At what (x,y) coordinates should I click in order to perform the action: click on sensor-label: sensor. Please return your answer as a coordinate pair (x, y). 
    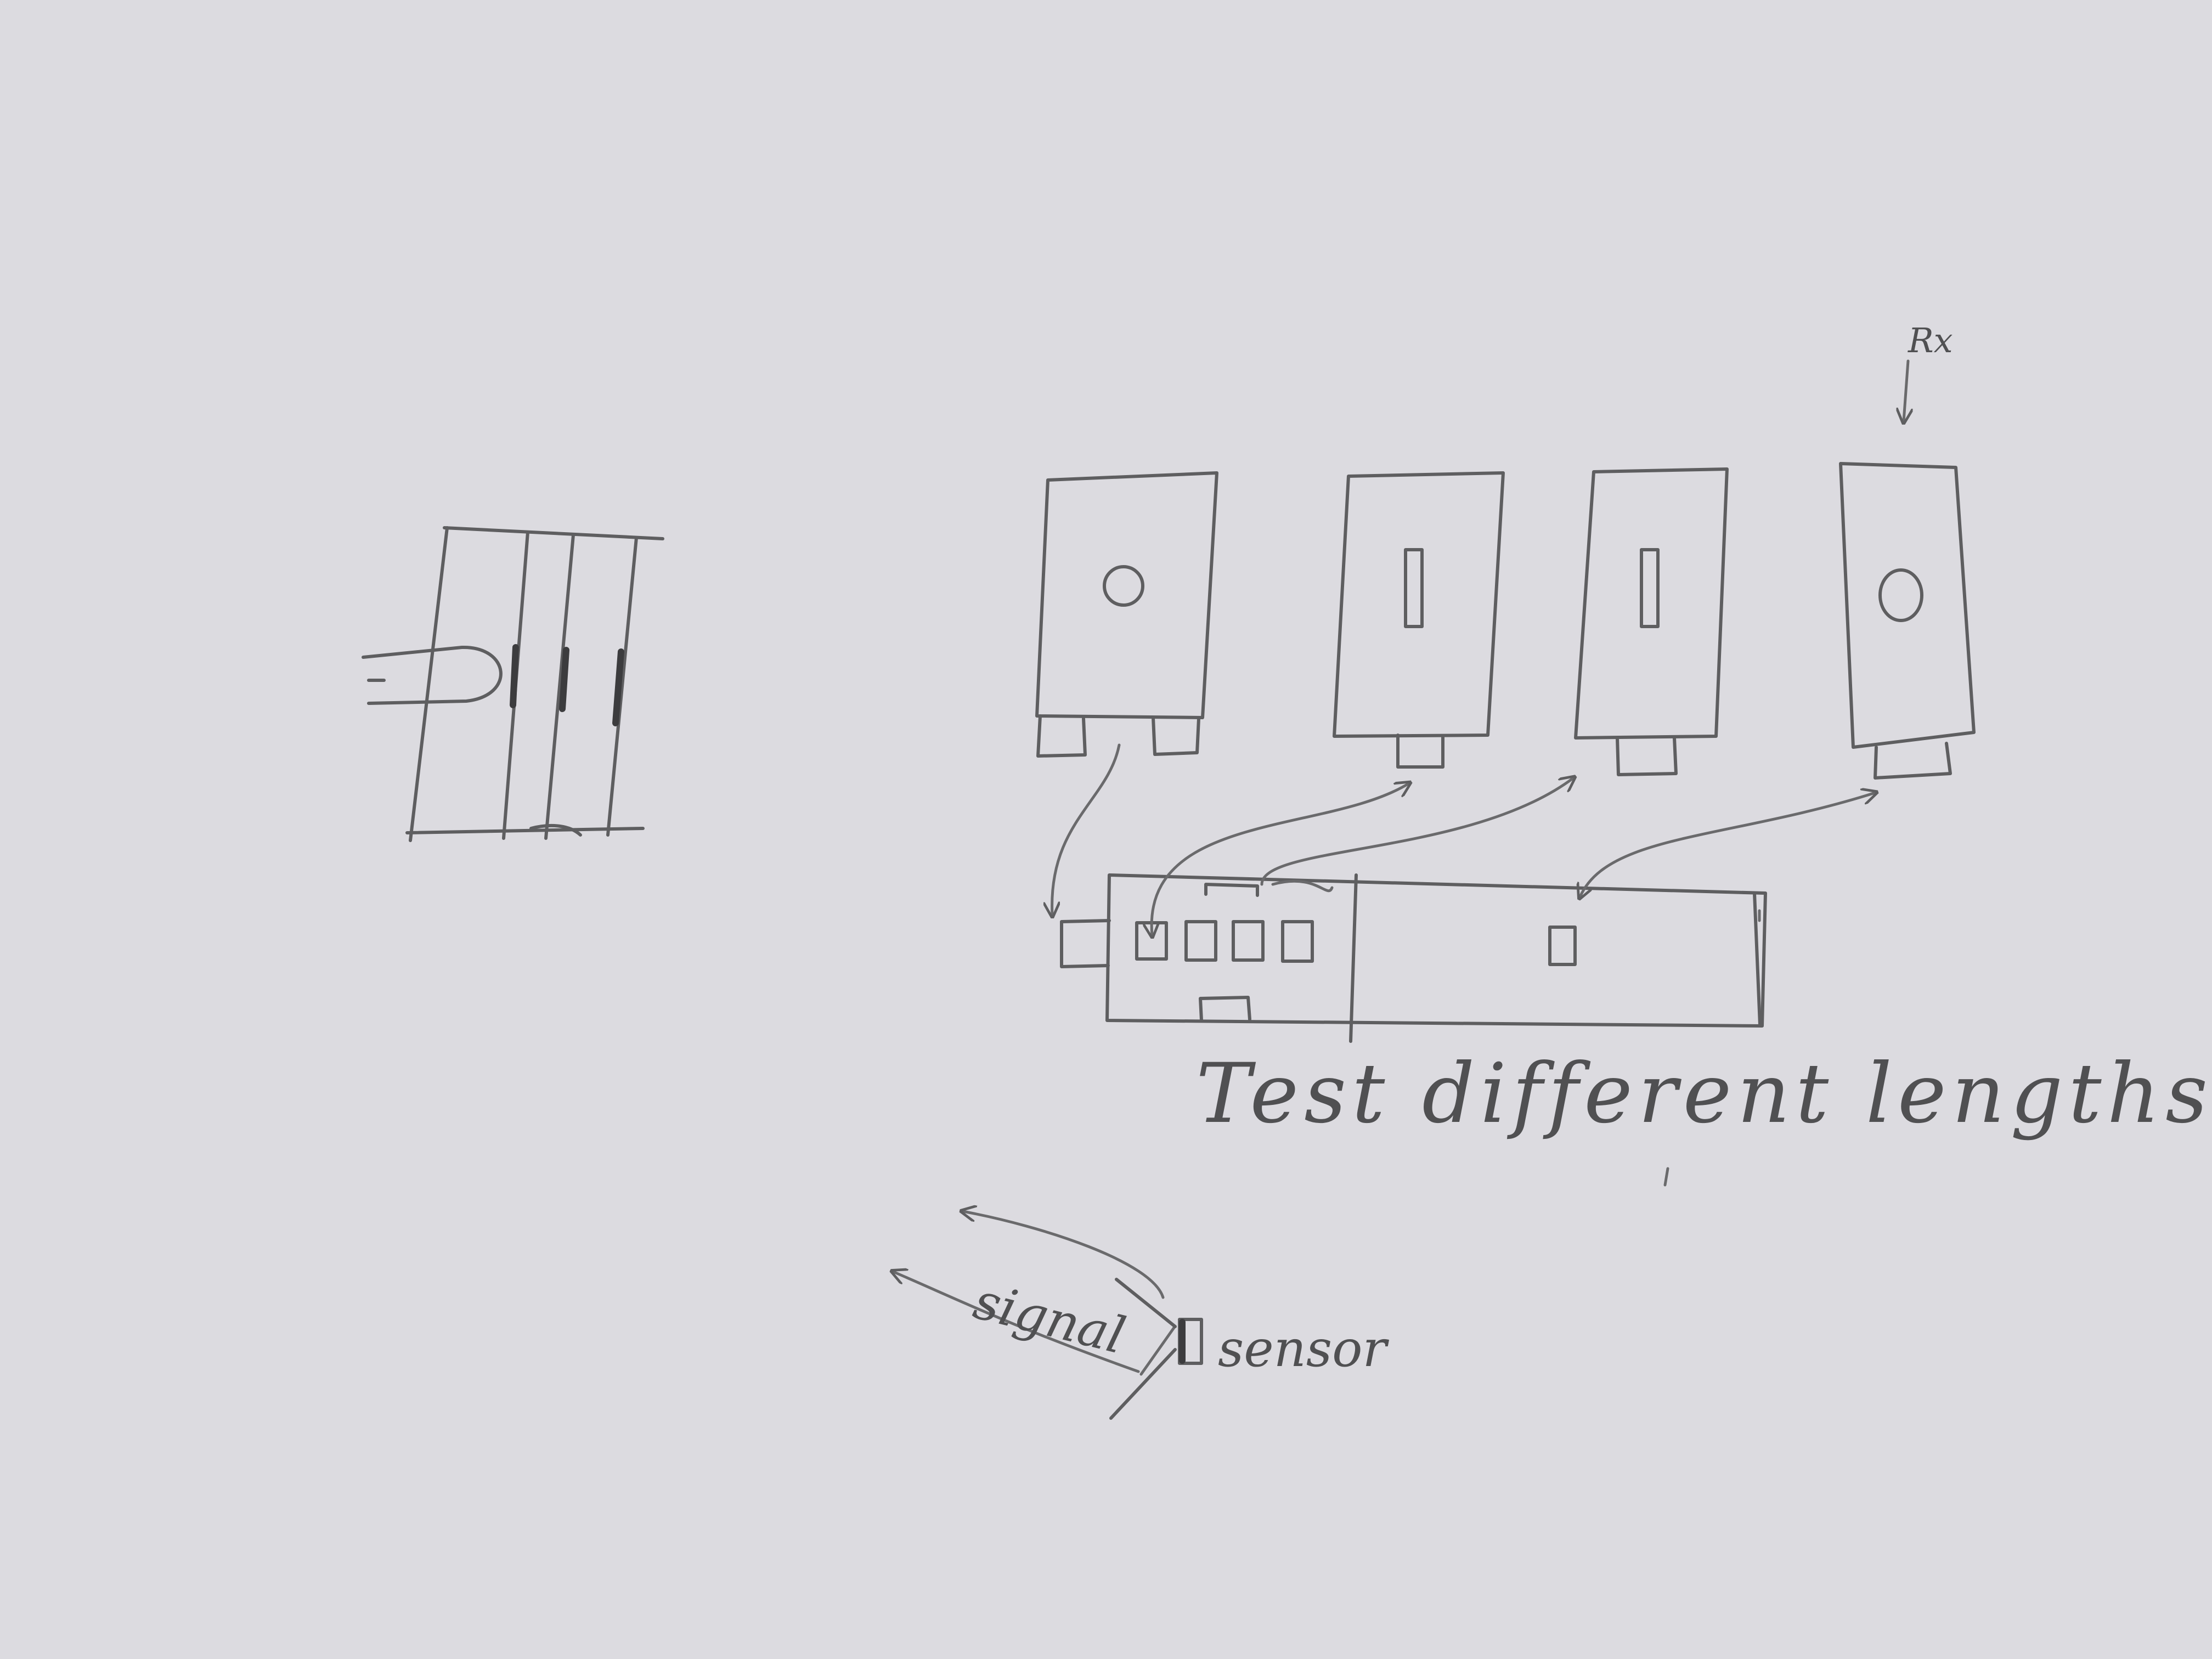
    Looking at the image, I should click on (1304, 1348).